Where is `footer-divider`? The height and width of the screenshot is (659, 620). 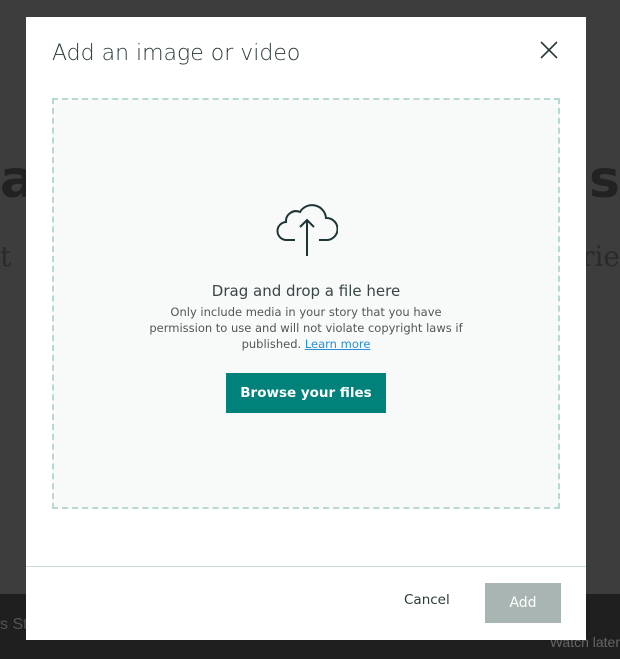
footer-divider is located at coordinates (306, 566).